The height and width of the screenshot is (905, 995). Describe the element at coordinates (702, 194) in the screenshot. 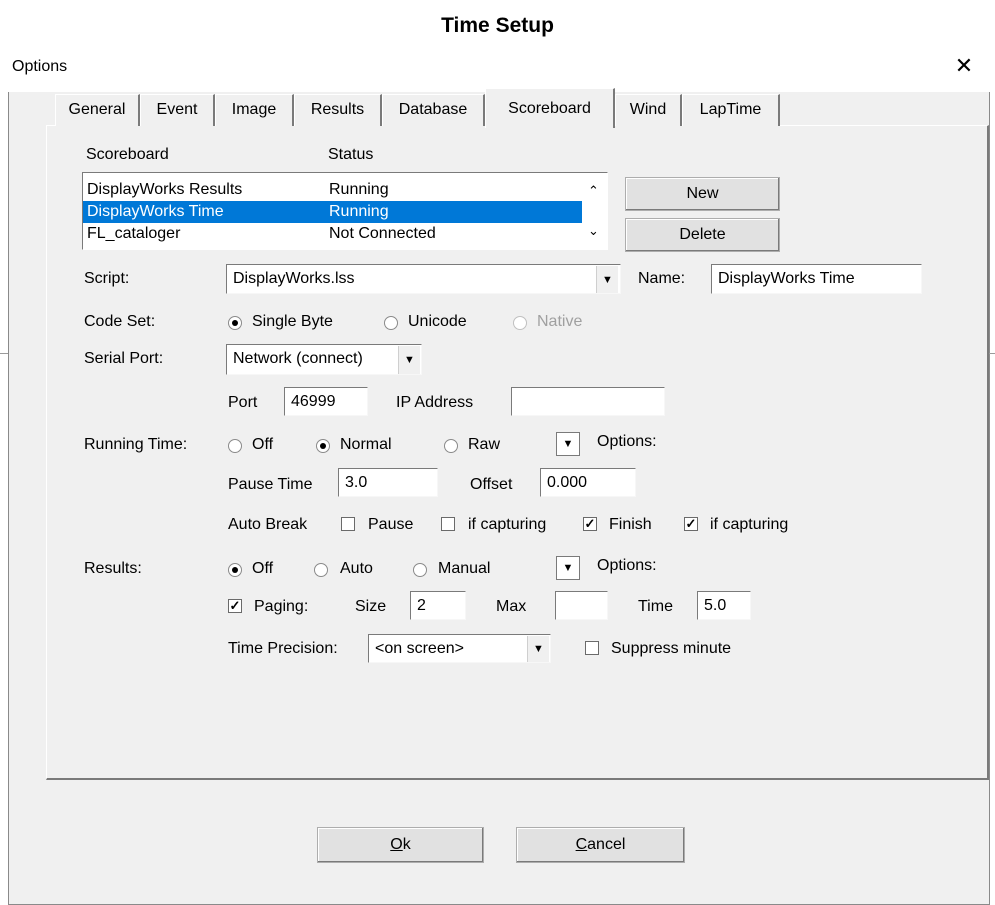

I see `new-button: New` at that location.